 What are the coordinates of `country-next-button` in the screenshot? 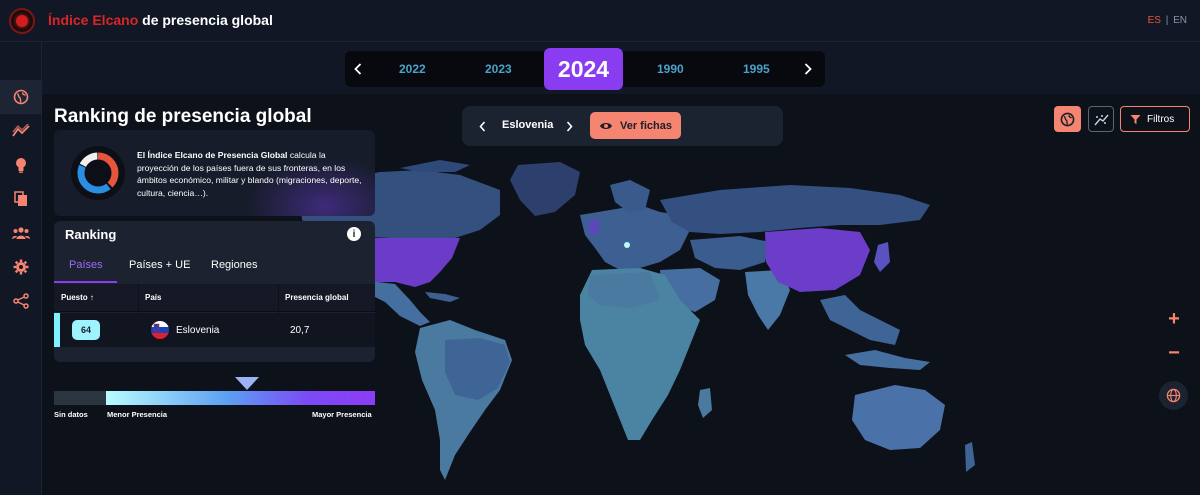 It's located at (569, 126).